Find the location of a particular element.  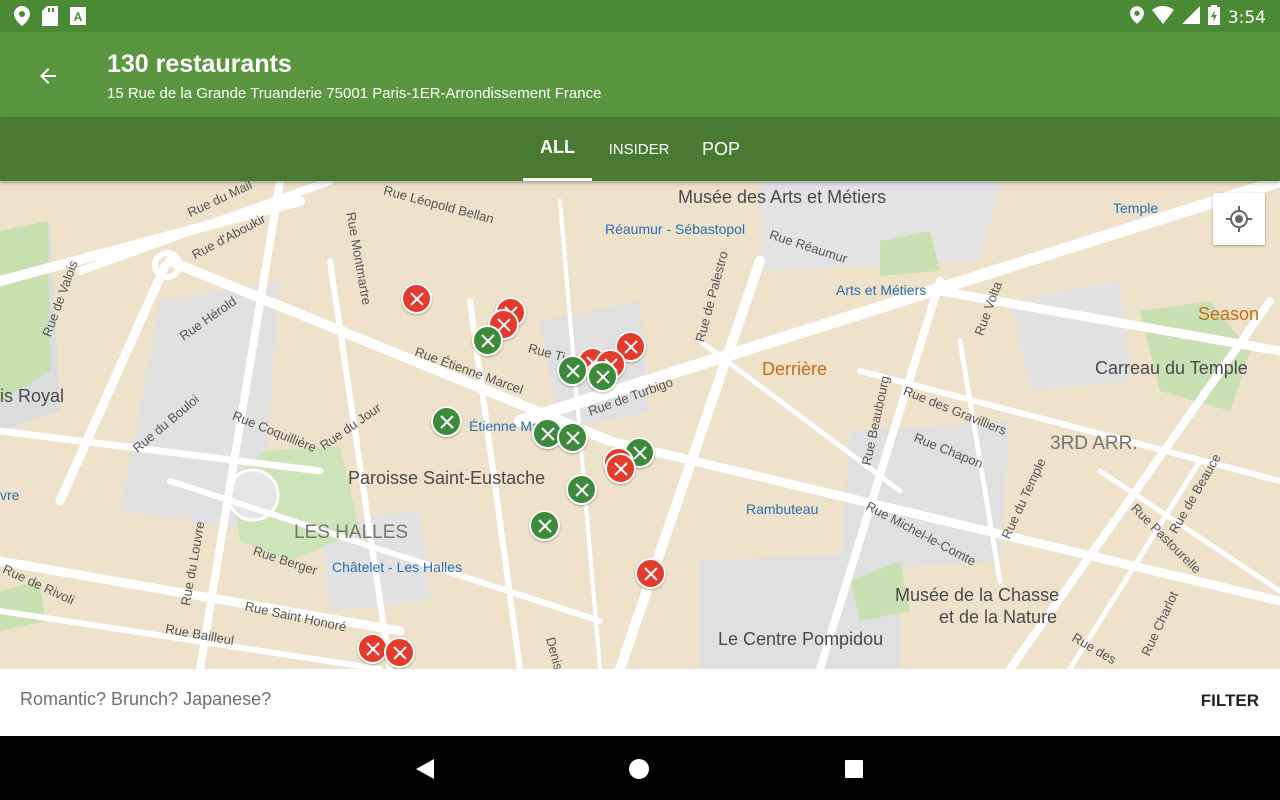

metro-temple: Temple is located at coordinates (1136, 208).